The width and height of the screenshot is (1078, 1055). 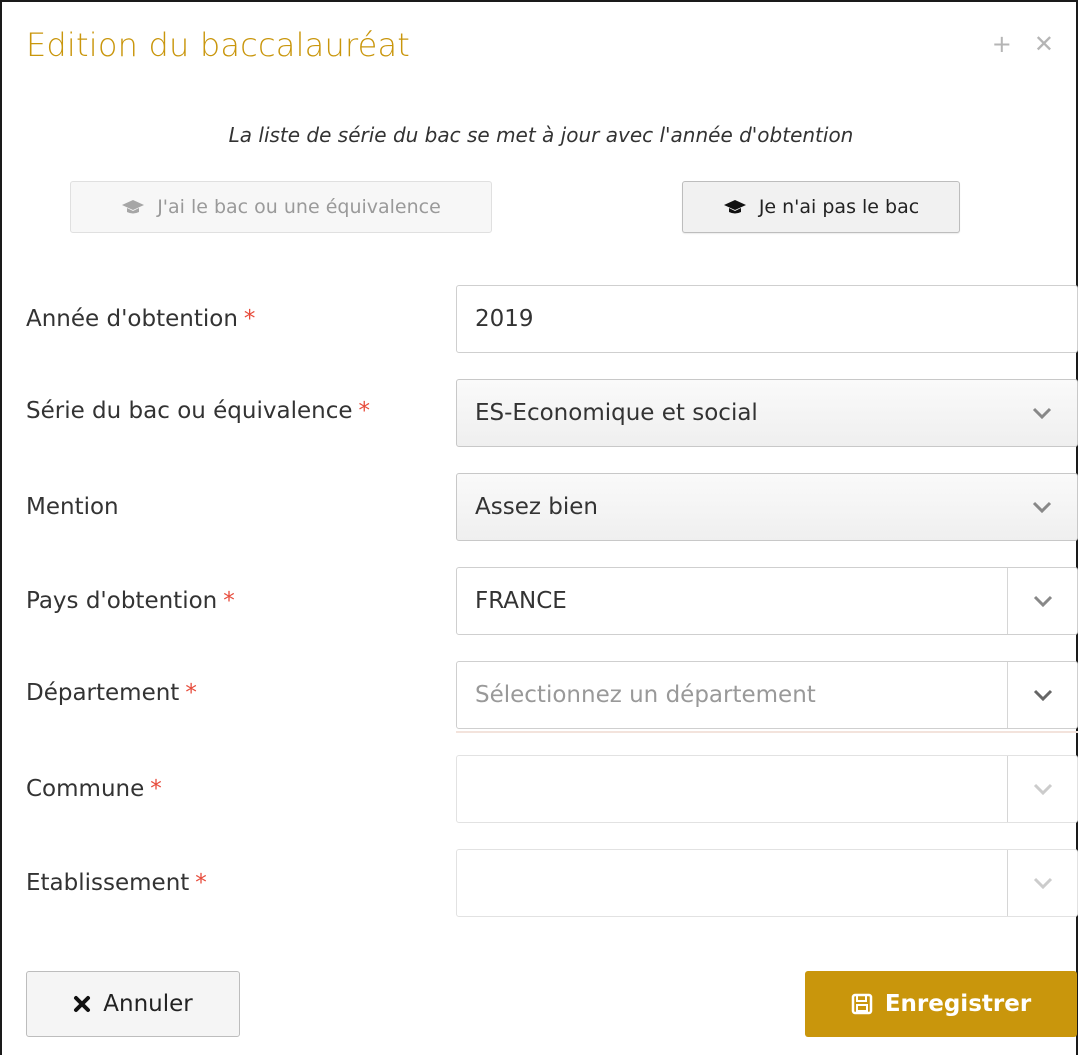 I want to click on commune-select, so click(x=767, y=789).